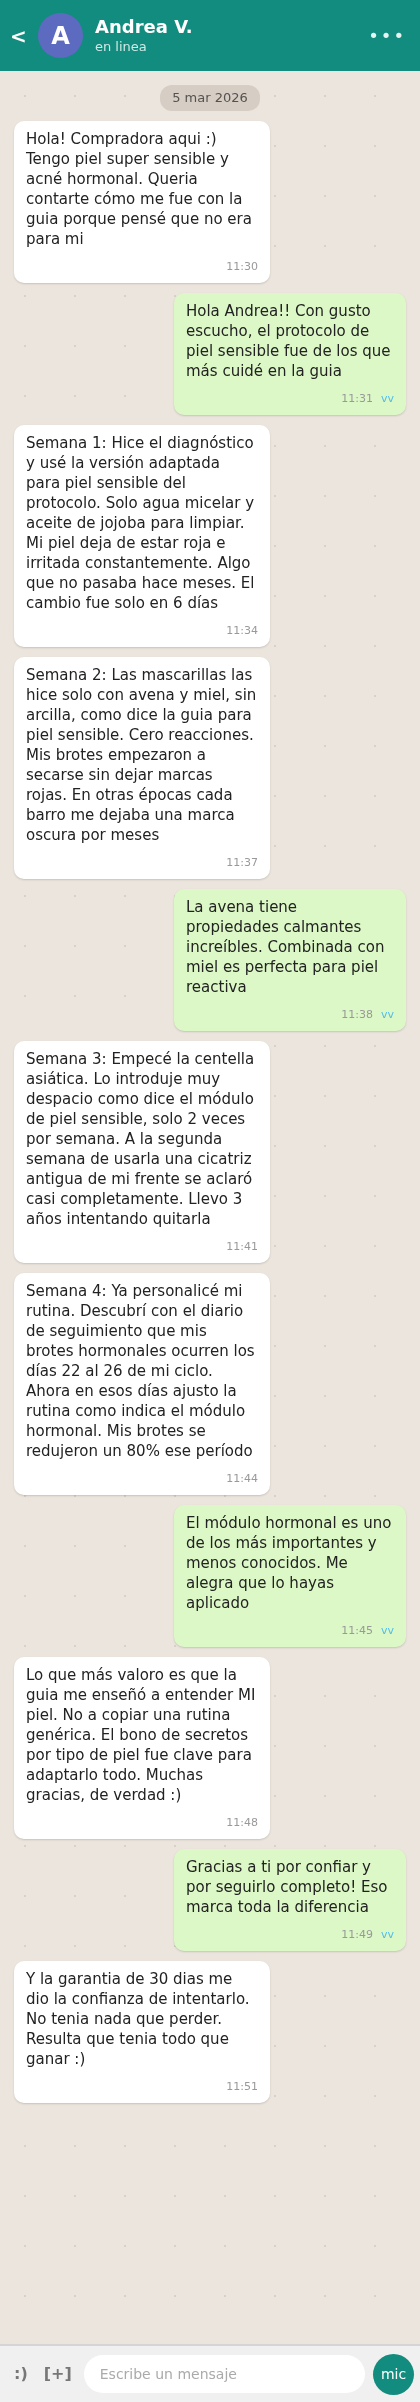  Describe the element at coordinates (357, 1014) in the screenshot. I see `message-time: 11:38` at that location.